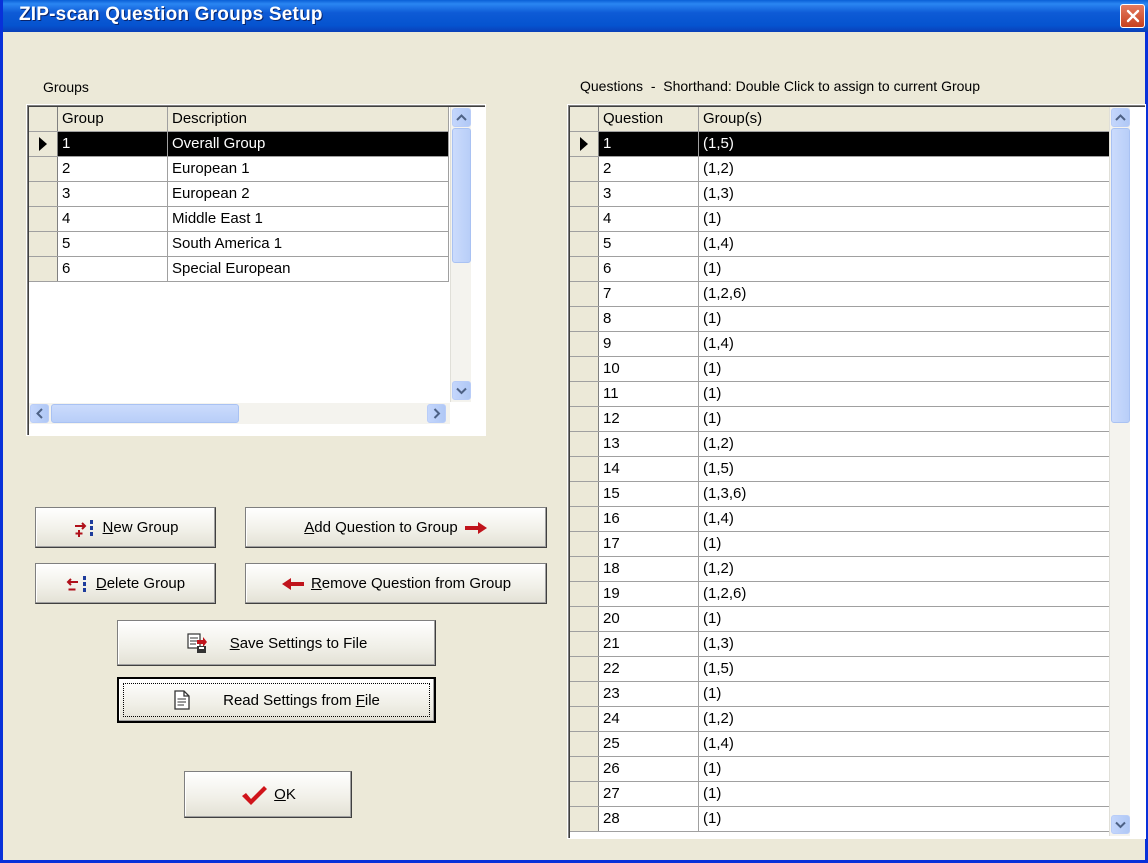 The width and height of the screenshot is (1148, 863). I want to click on scroll-right-button, so click(436, 413).